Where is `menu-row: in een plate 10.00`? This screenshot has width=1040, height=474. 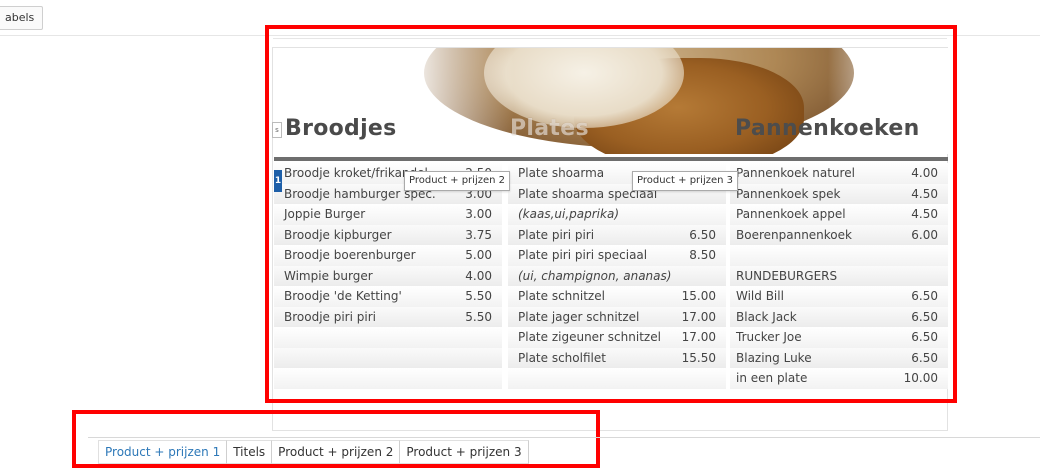 menu-row: in een plate 10.00 is located at coordinates (839, 378).